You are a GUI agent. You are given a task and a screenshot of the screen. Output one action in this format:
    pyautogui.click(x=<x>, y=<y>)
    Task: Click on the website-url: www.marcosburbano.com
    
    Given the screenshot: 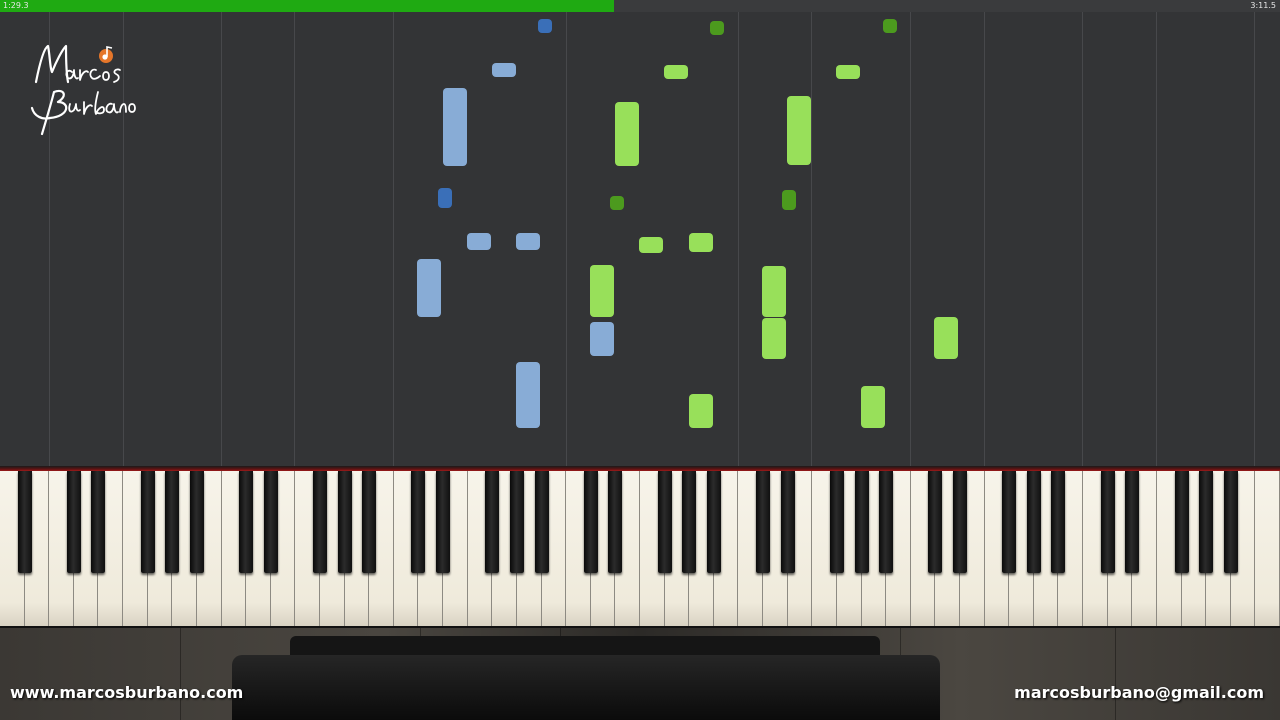 What is the action you would take?
    pyautogui.click(x=127, y=692)
    